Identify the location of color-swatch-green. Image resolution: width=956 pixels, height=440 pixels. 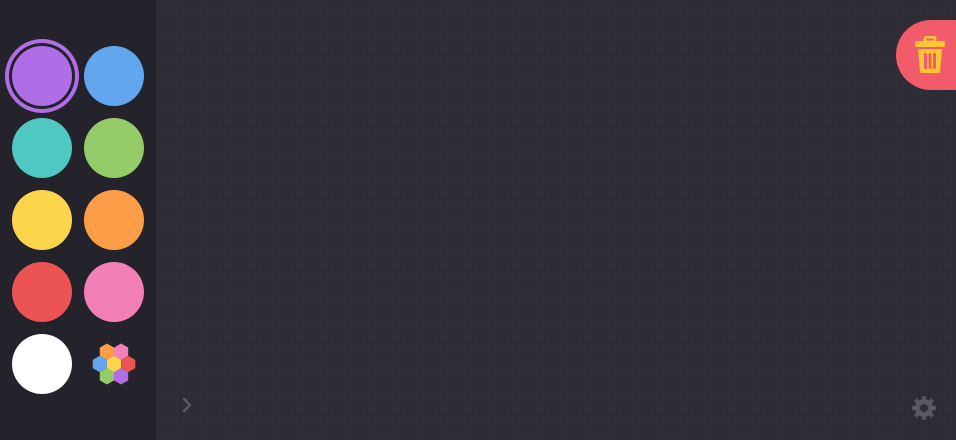
(114, 148).